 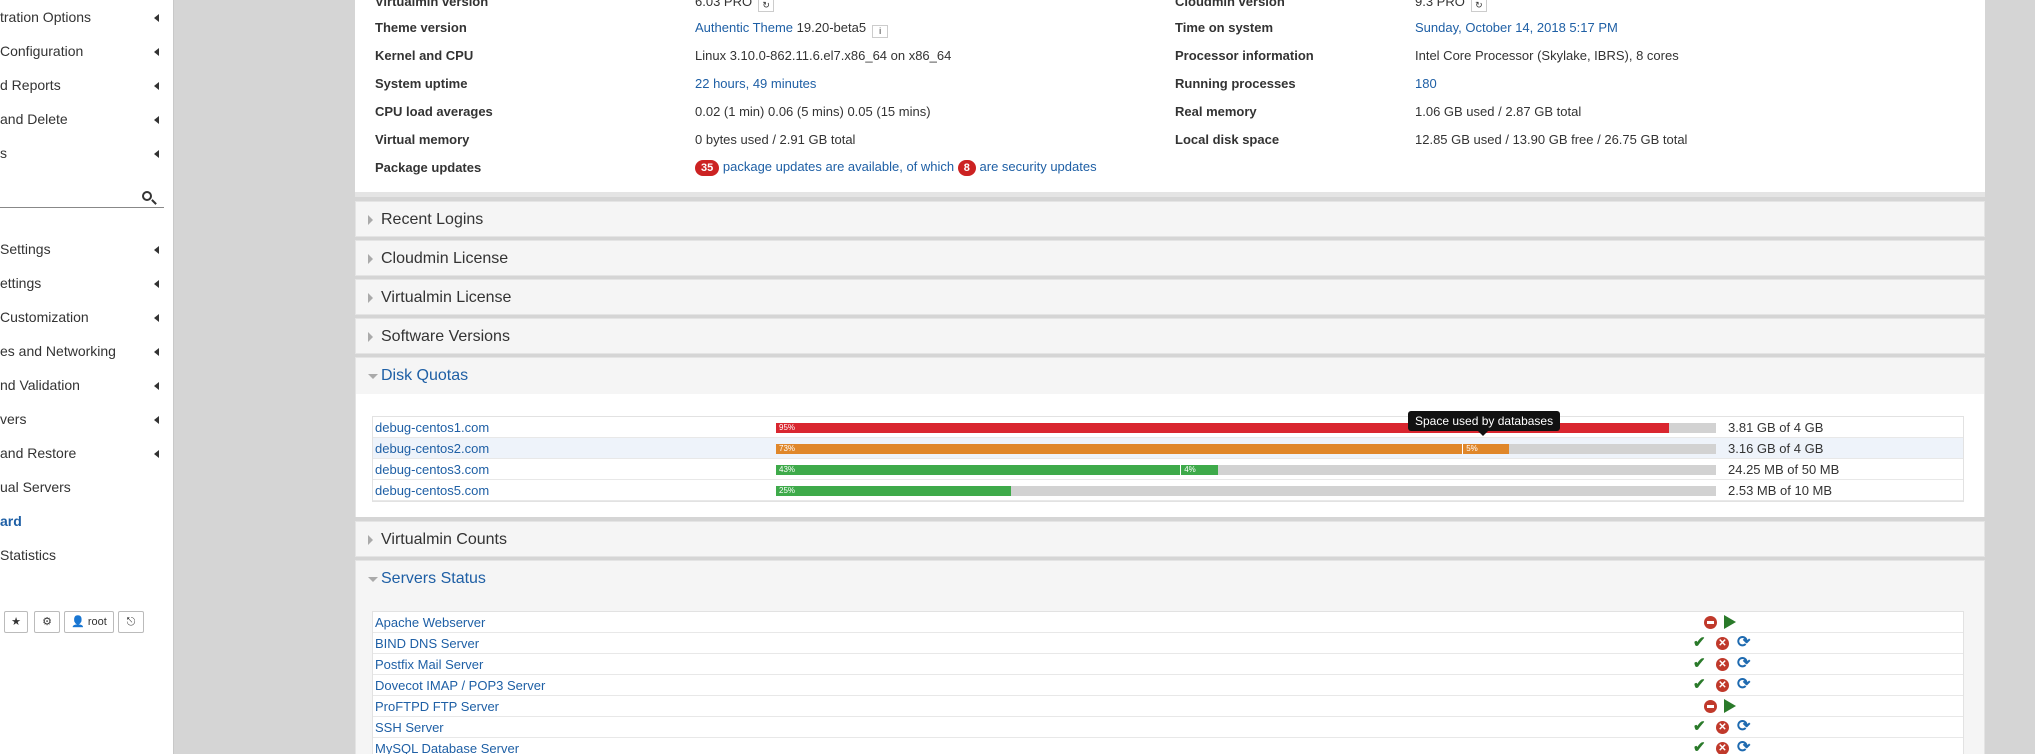 What do you see at coordinates (86, 557) in the screenshot?
I see `sidebar-item: Statistics` at bounding box center [86, 557].